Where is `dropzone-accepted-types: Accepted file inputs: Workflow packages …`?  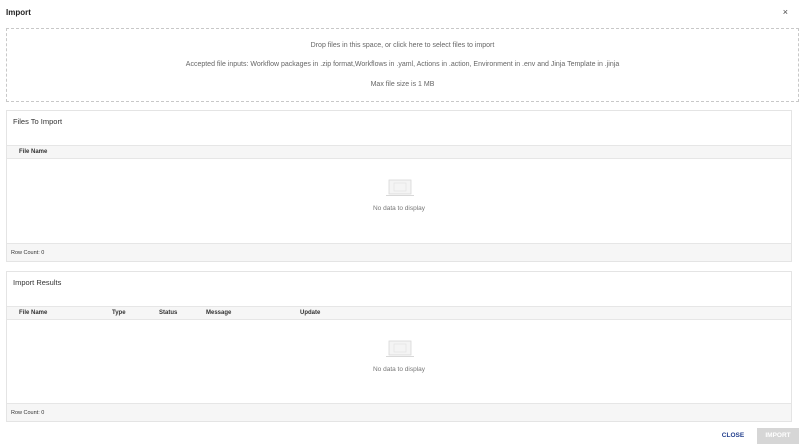
dropzone-accepted-types: Accepted file inputs: Workflow packages … is located at coordinates (402, 64).